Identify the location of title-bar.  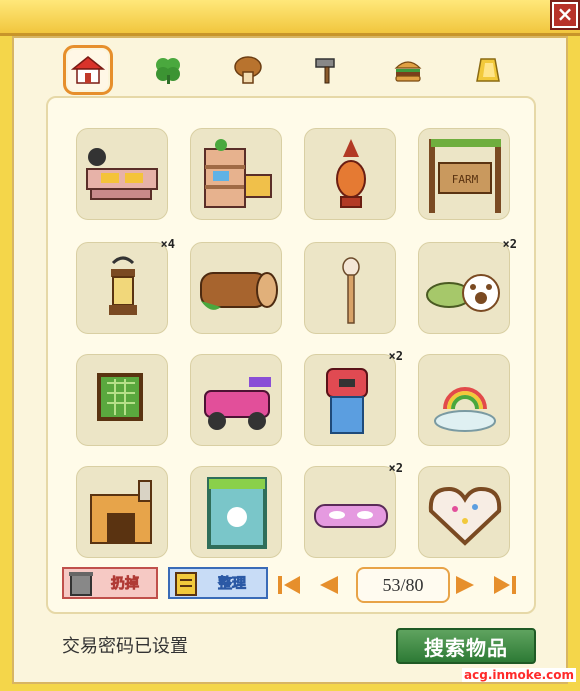
(290, 18).